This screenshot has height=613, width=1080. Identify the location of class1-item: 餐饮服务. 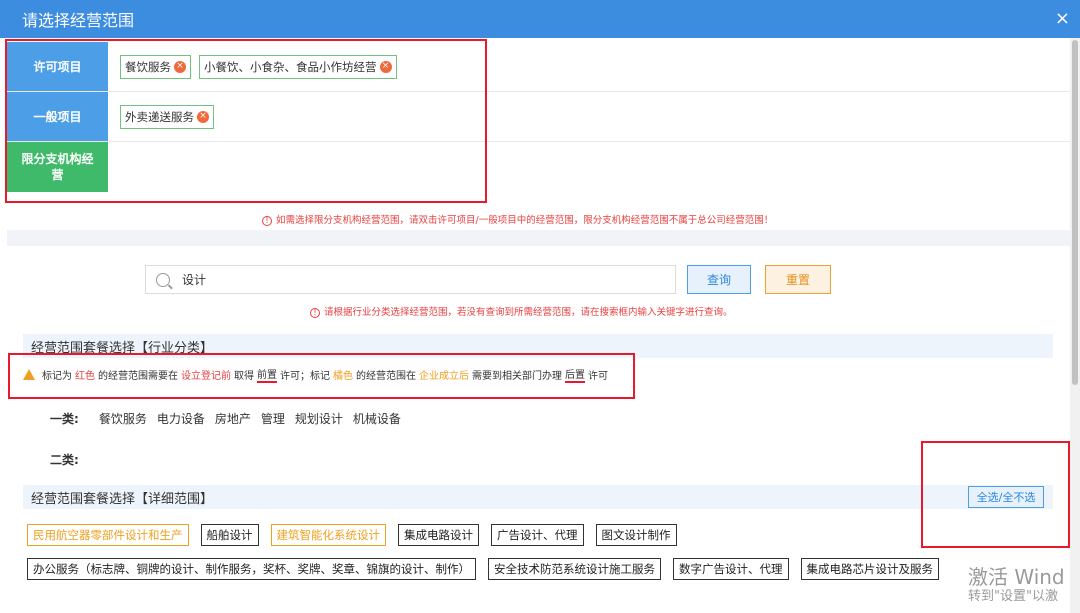
(123, 418).